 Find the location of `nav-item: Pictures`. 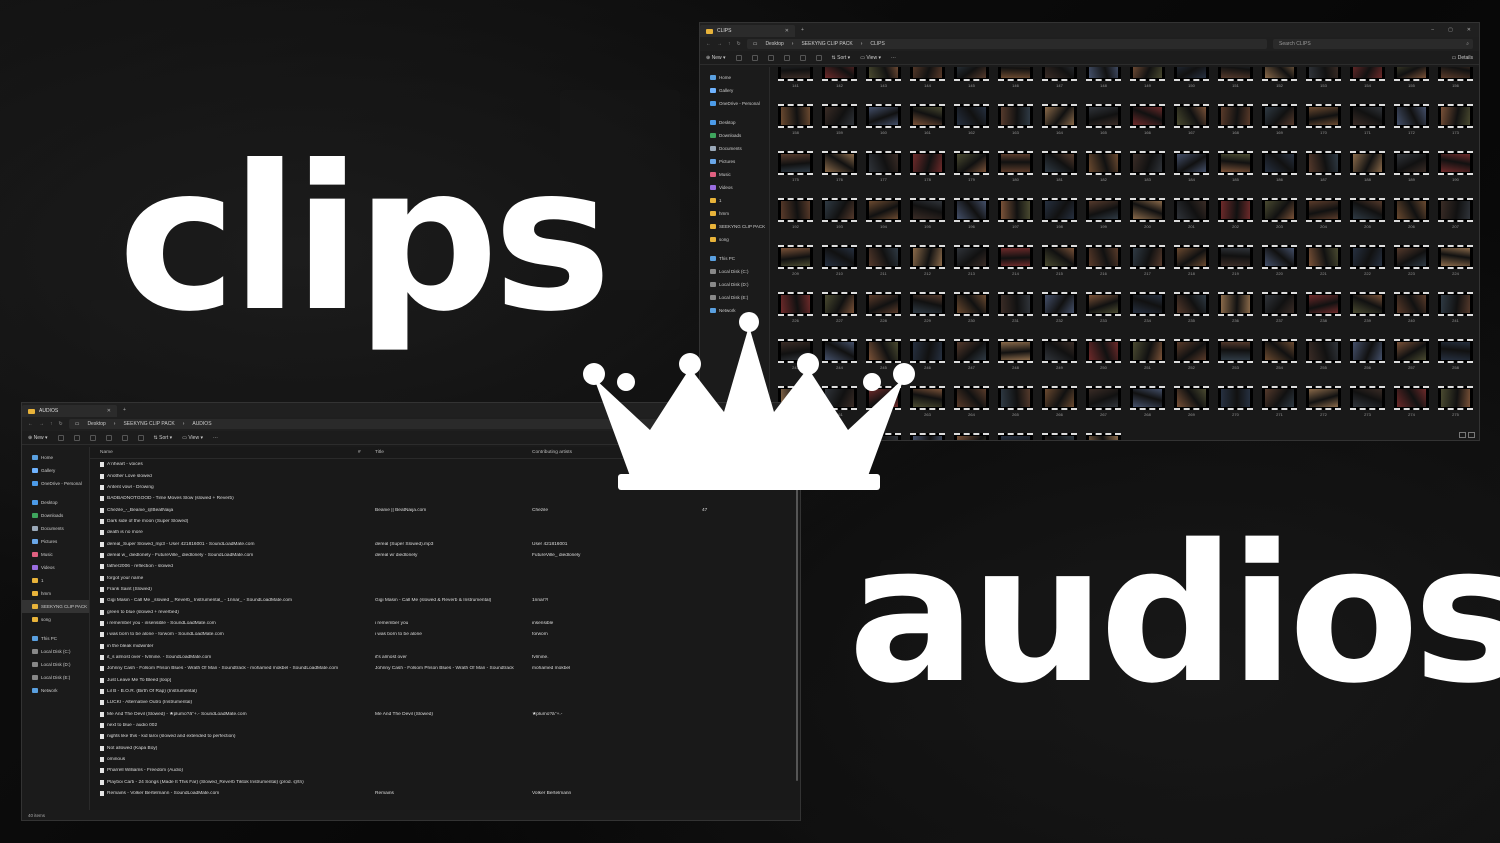

nav-item: Pictures is located at coordinates (734, 161).